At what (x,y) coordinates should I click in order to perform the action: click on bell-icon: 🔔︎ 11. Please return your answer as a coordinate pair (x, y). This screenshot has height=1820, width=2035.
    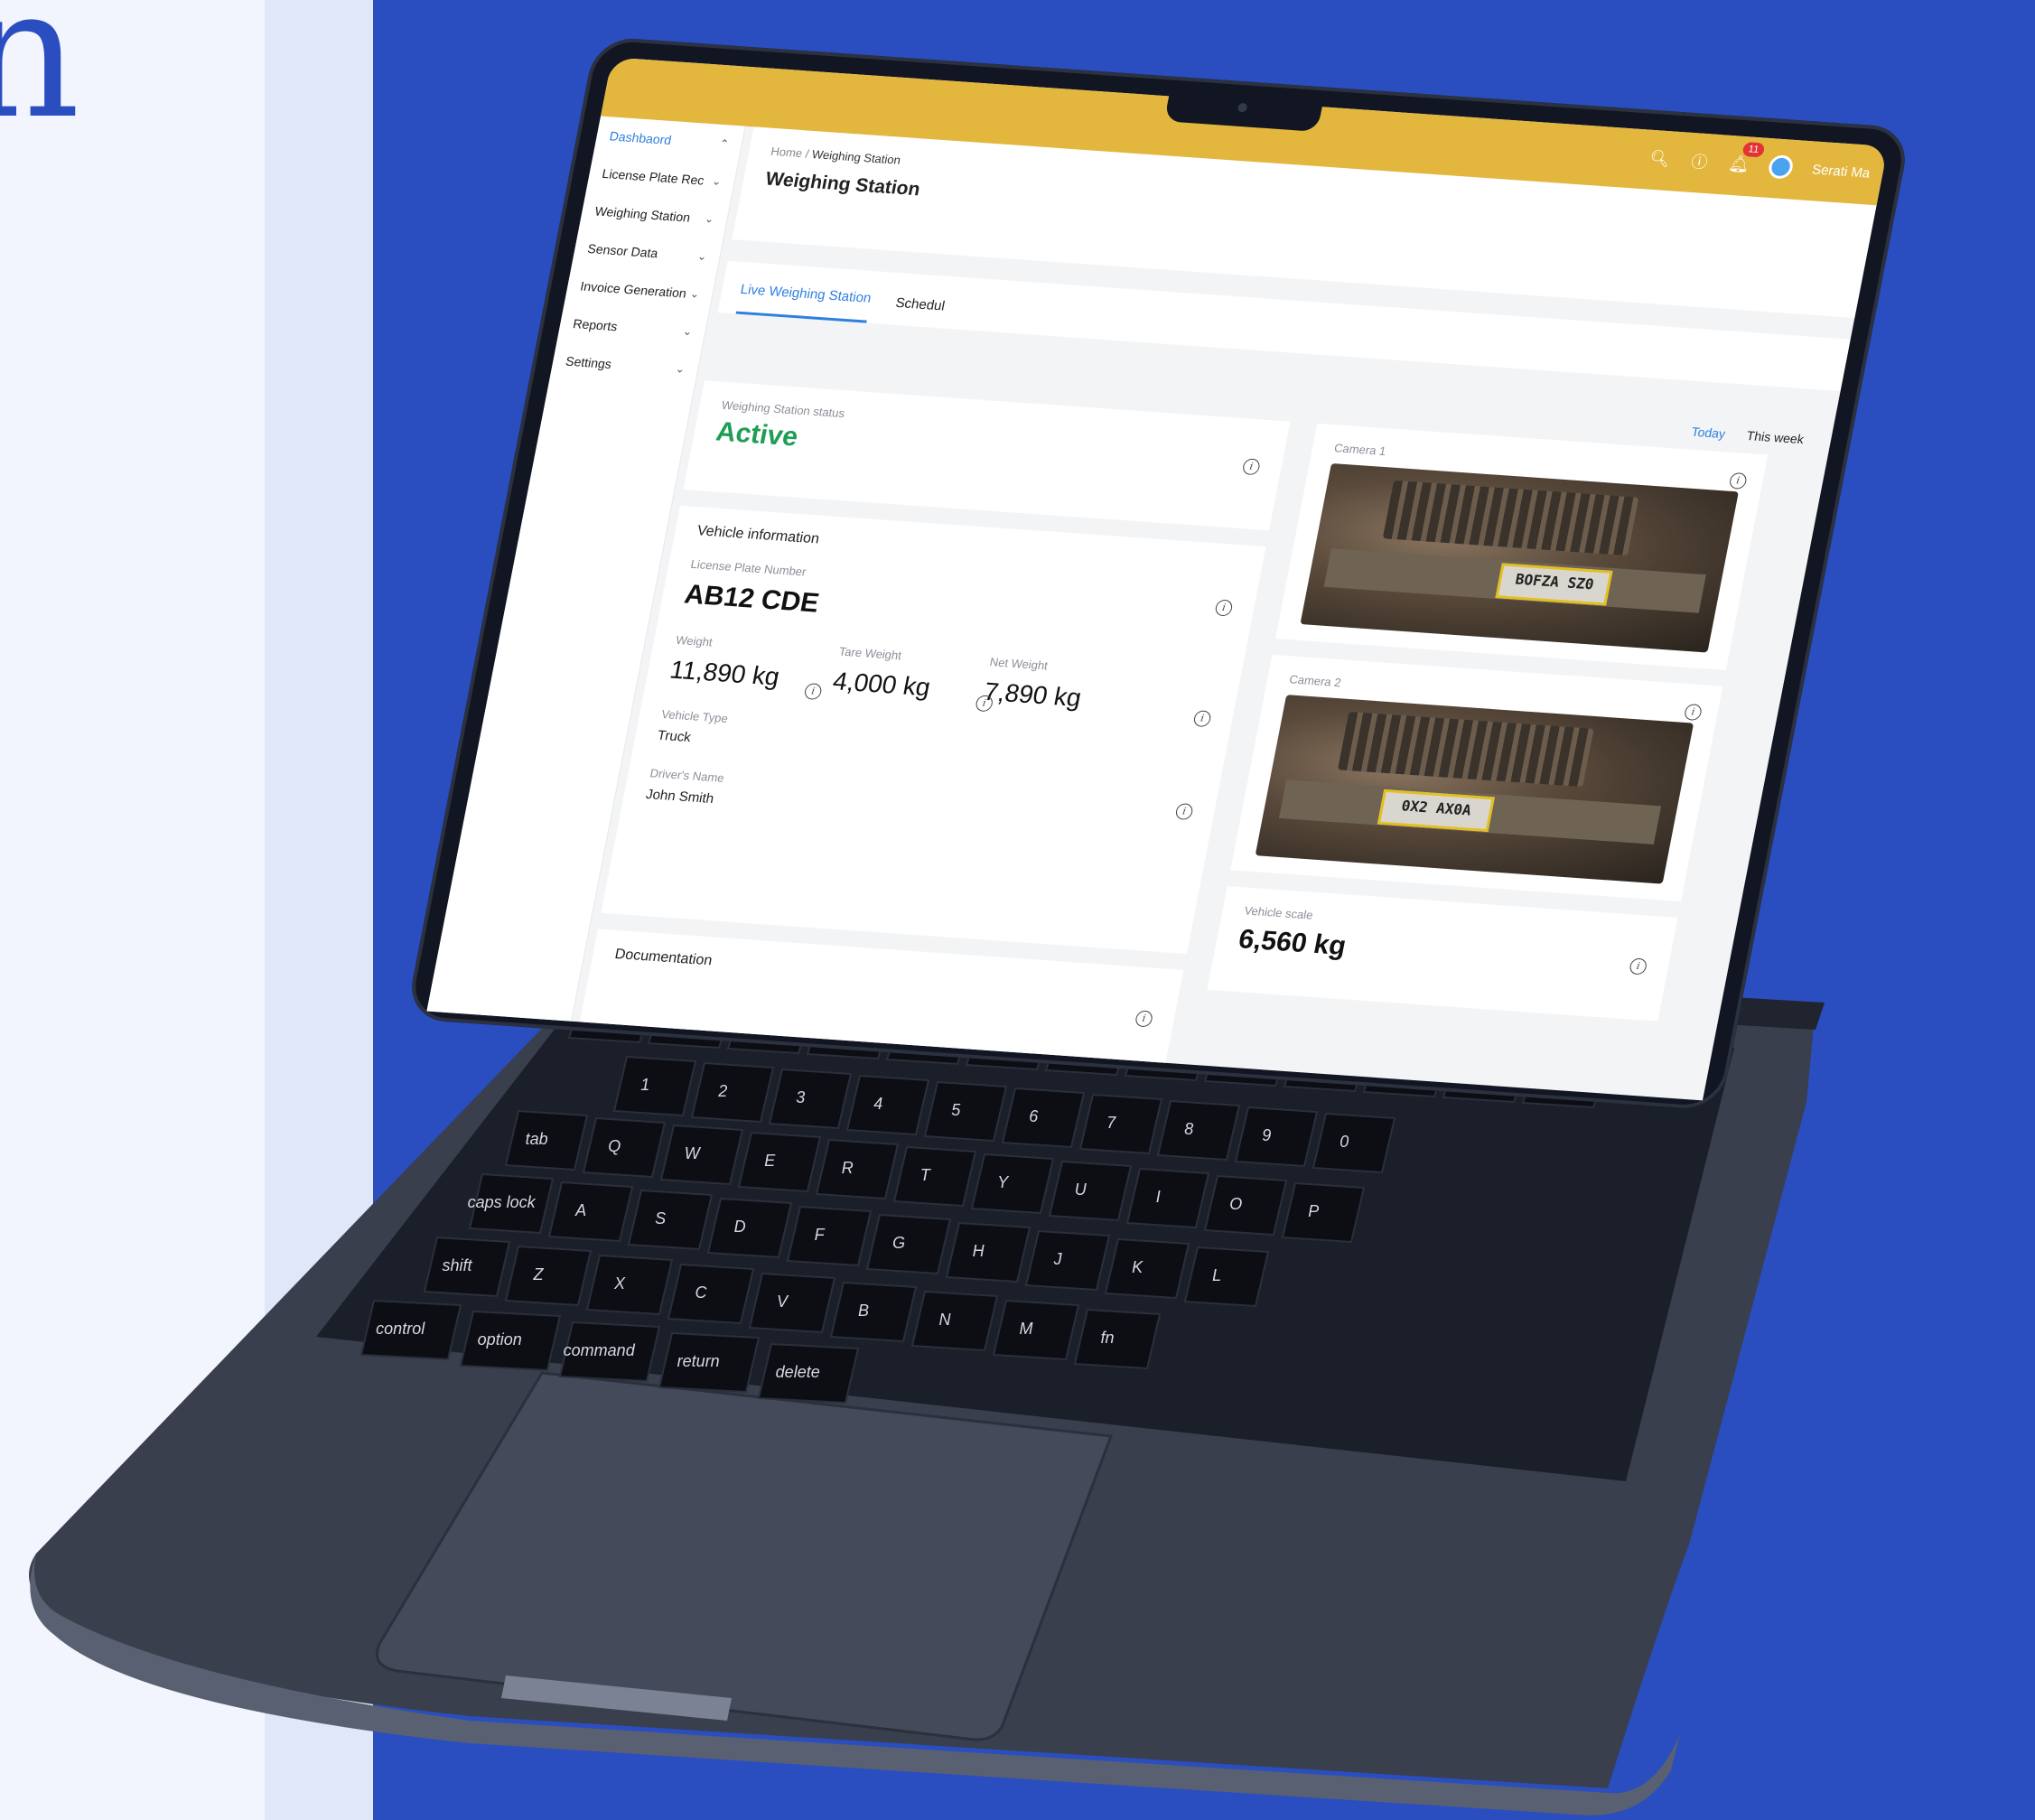
    Looking at the image, I should click on (1746, 157).